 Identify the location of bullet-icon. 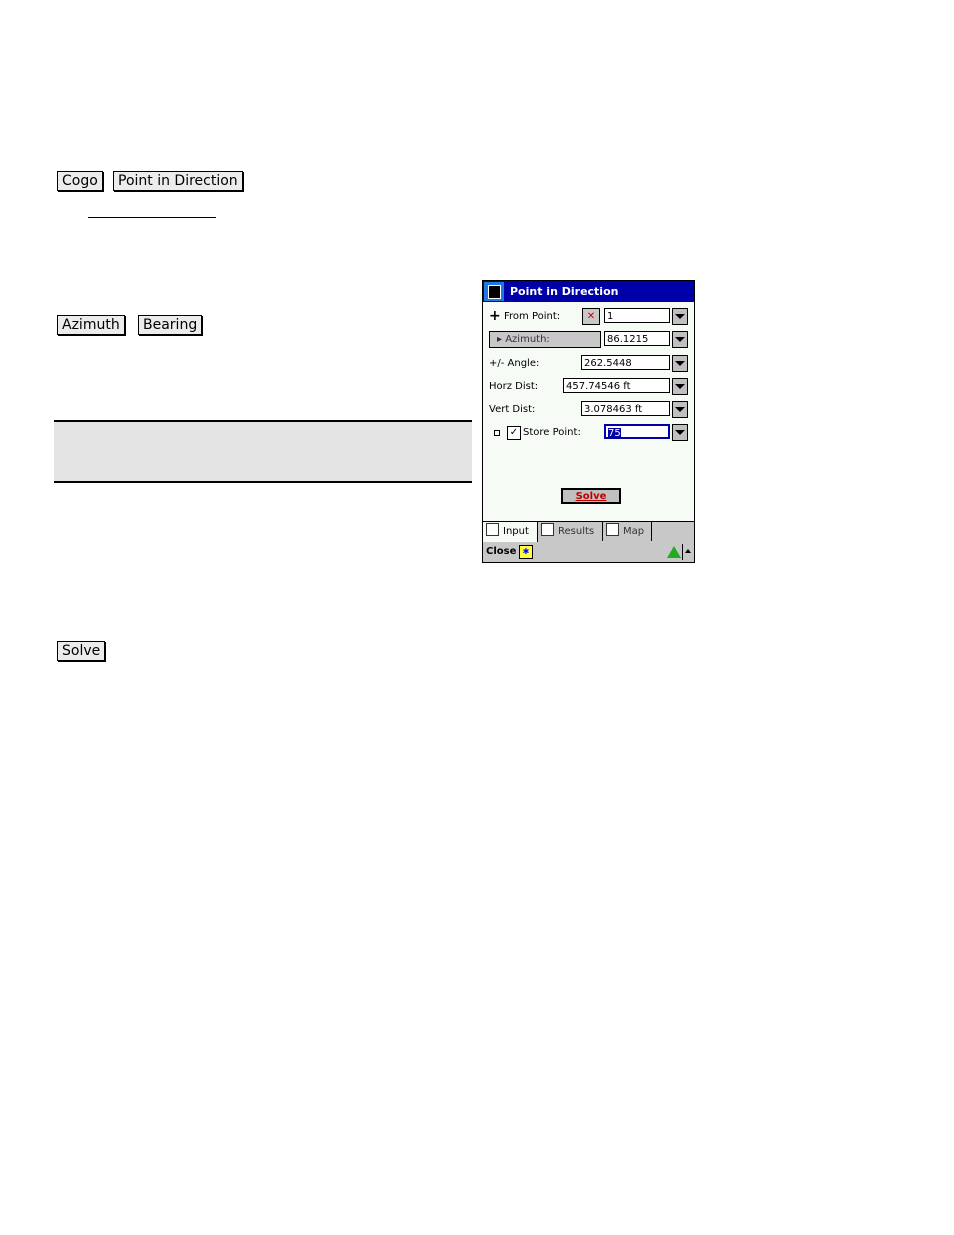
(497, 433).